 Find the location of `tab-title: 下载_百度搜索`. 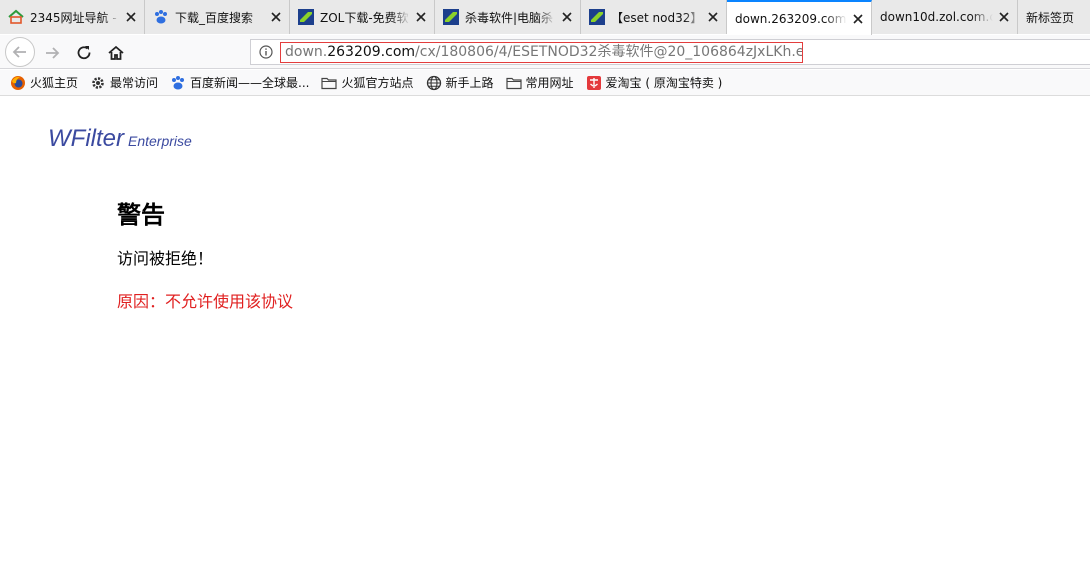

tab-title: 下载_百度搜索 is located at coordinates (214, 17).